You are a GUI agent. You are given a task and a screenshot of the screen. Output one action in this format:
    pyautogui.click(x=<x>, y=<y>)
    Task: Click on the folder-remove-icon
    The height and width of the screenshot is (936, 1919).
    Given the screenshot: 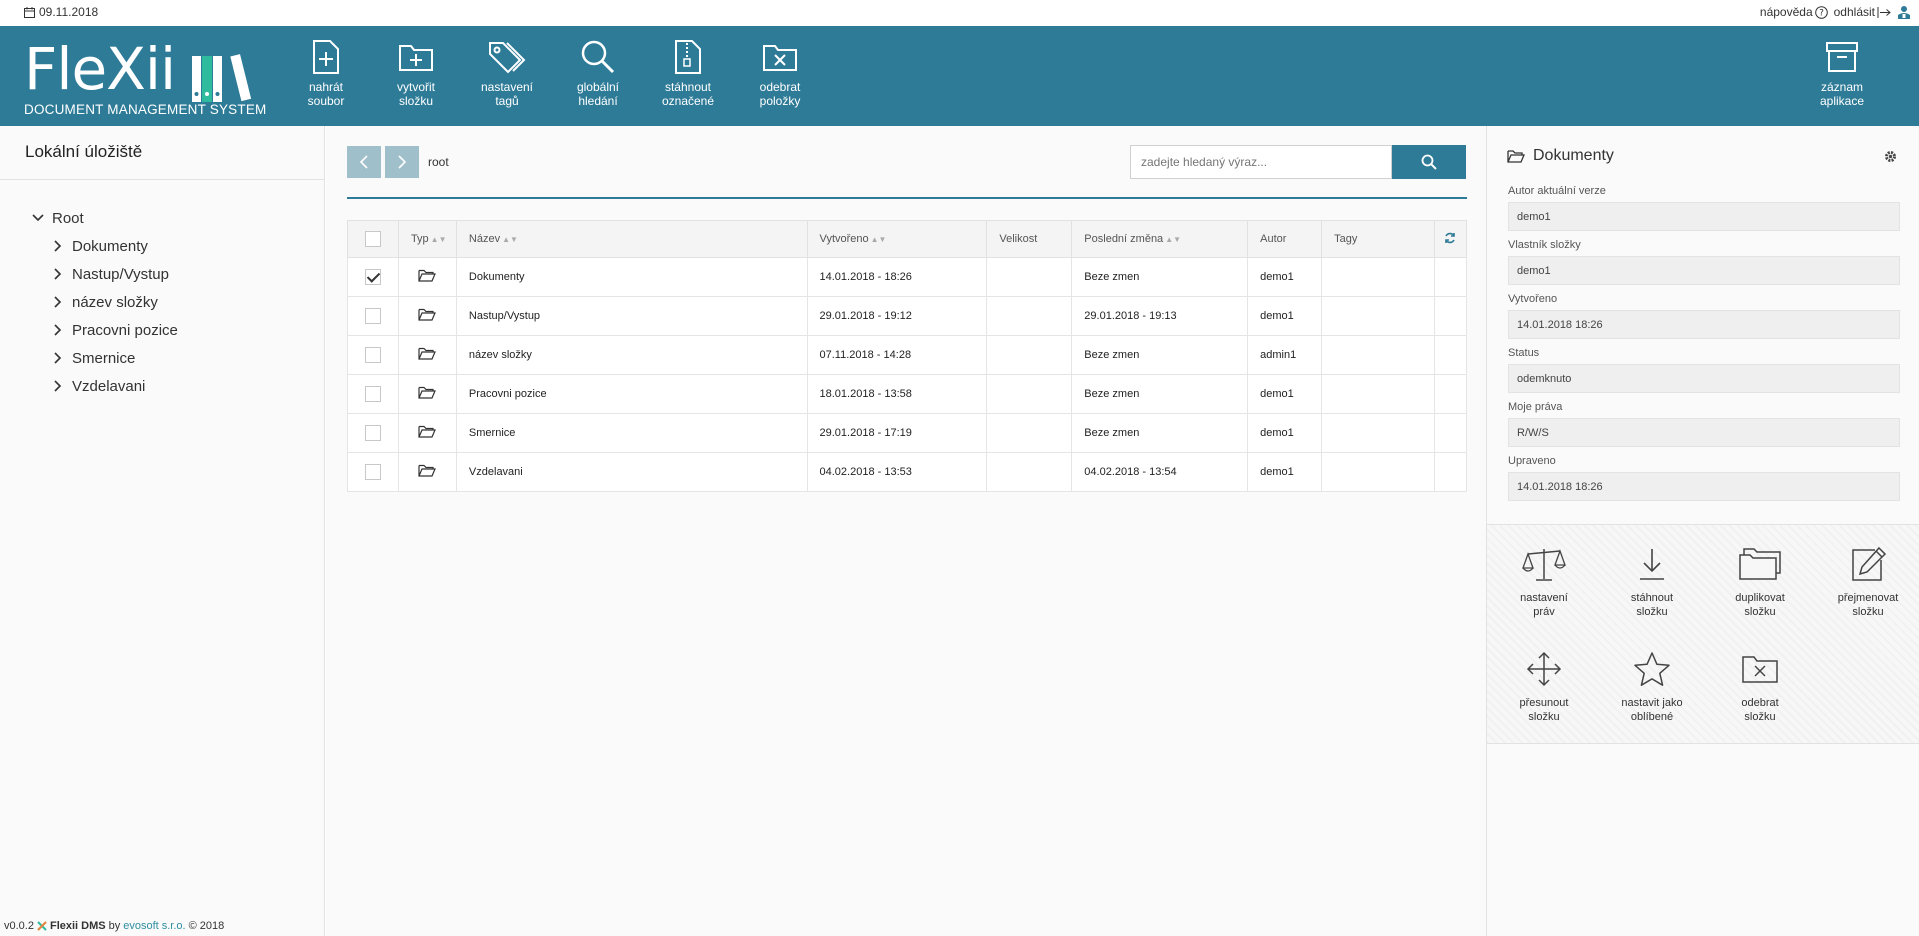 What is the action you would take?
    pyautogui.click(x=780, y=58)
    